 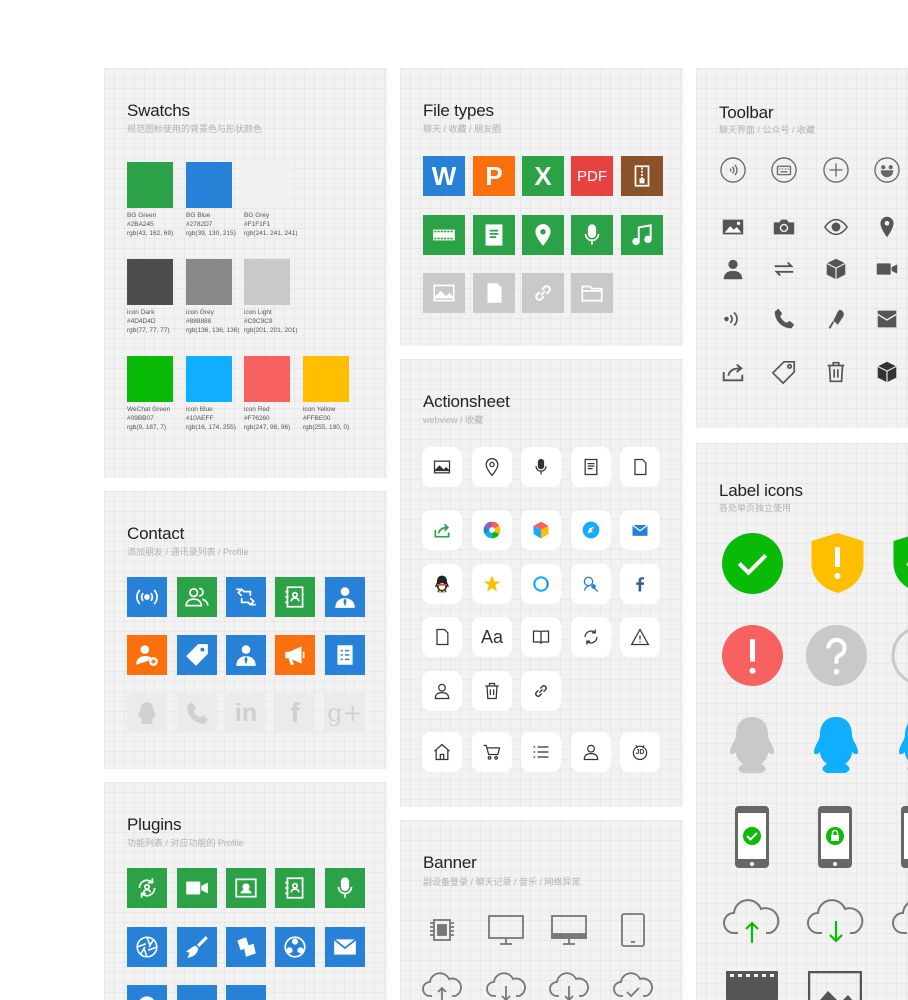 I want to click on facebook-icon: f, so click(x=295, y=713).